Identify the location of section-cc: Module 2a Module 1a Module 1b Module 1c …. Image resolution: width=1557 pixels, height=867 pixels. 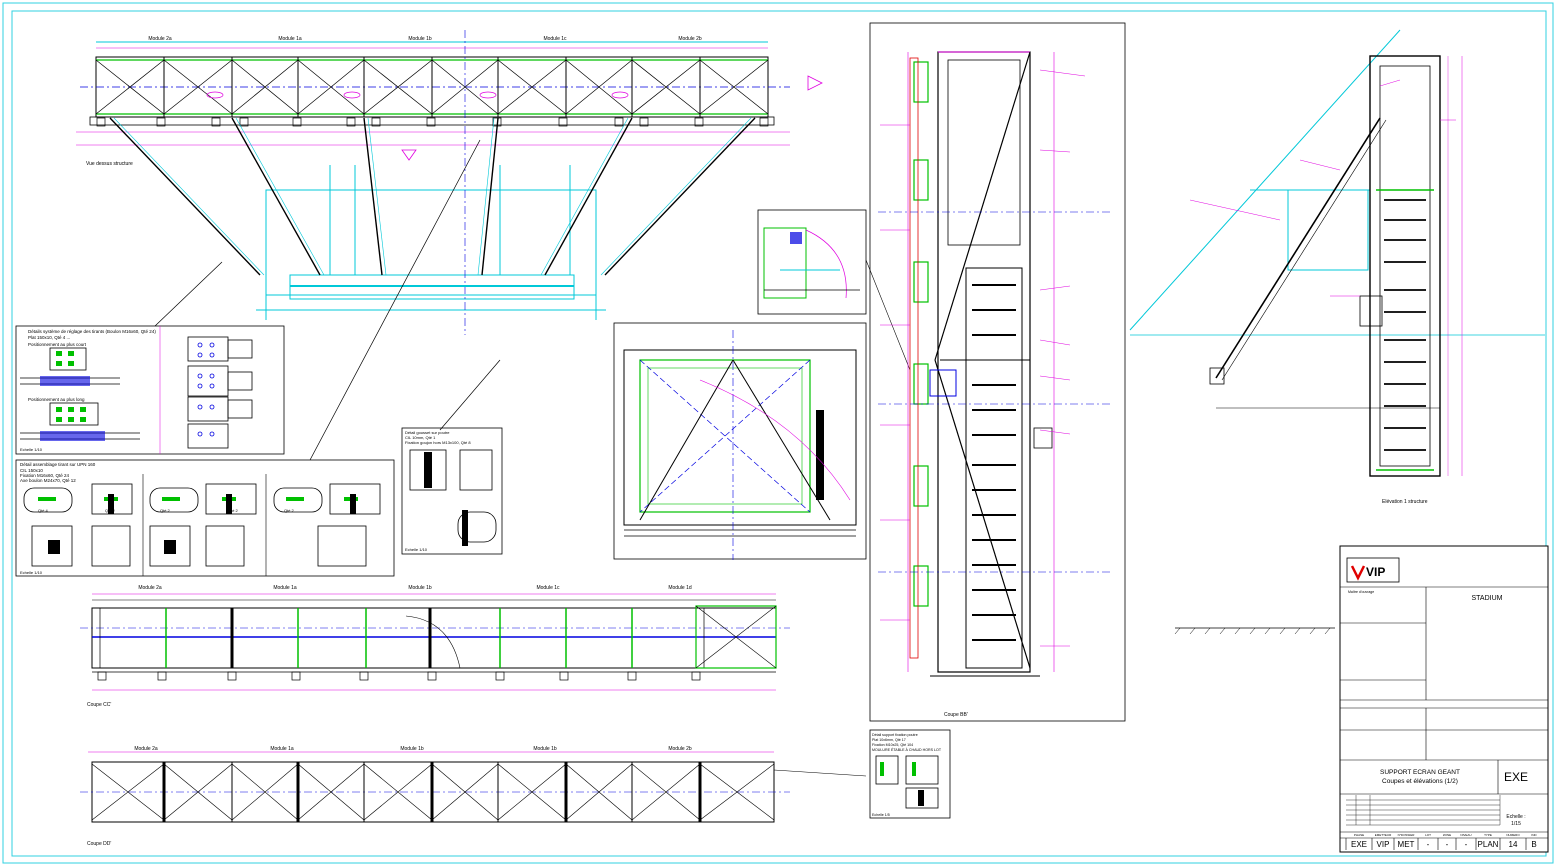
(435, 646).